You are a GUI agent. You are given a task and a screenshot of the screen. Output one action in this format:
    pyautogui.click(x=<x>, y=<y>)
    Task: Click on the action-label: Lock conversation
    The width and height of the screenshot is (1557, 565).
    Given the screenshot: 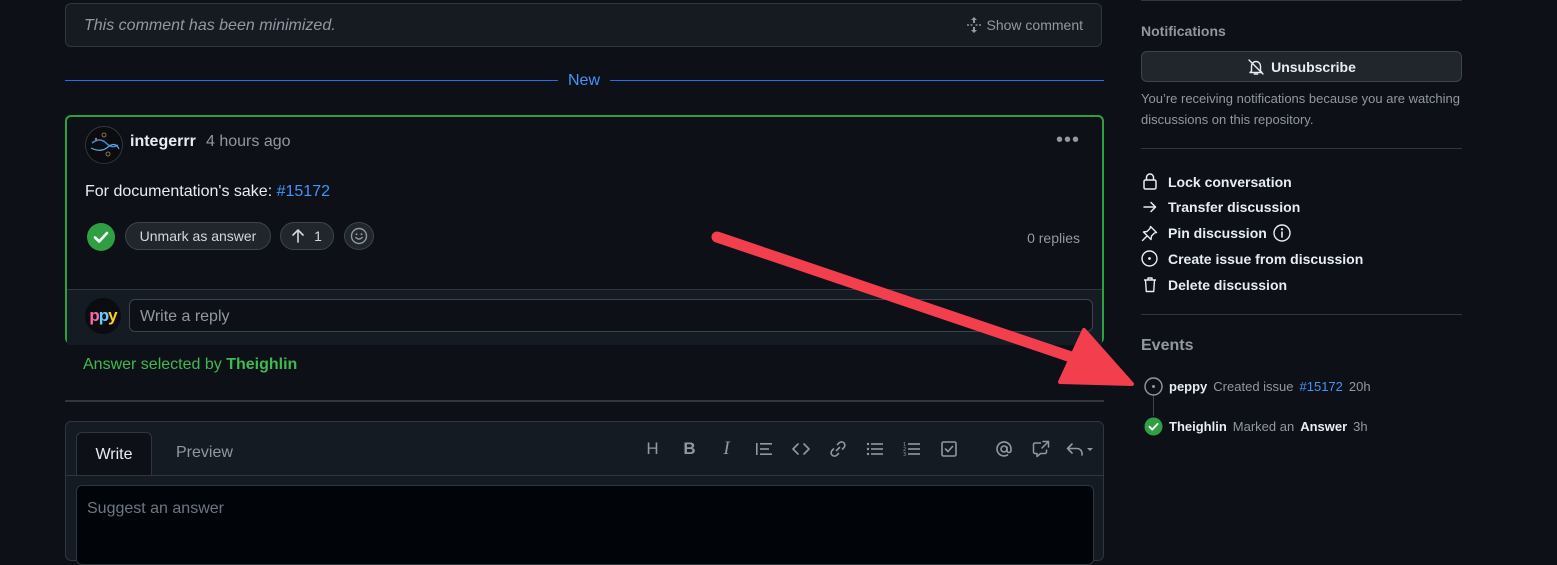 What is the action you would take?
    pyautogui.click(x=1230, y=181)
    